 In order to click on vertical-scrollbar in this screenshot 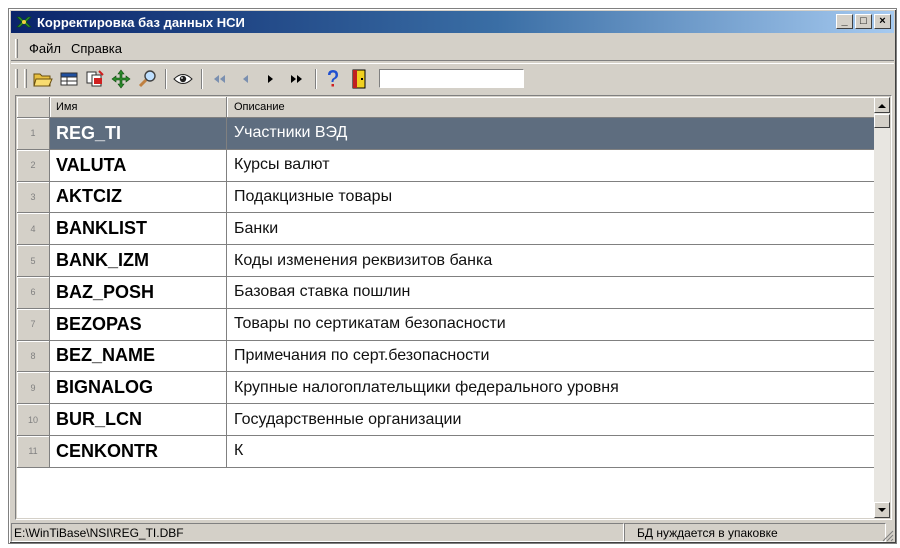, I will do `click(882, 307)`.